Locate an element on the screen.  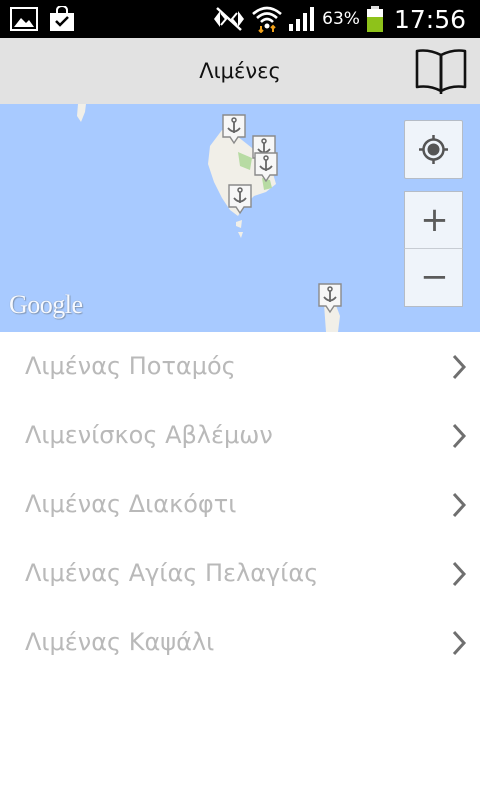
clock: 17:56 is located at coordinates (429, 19).